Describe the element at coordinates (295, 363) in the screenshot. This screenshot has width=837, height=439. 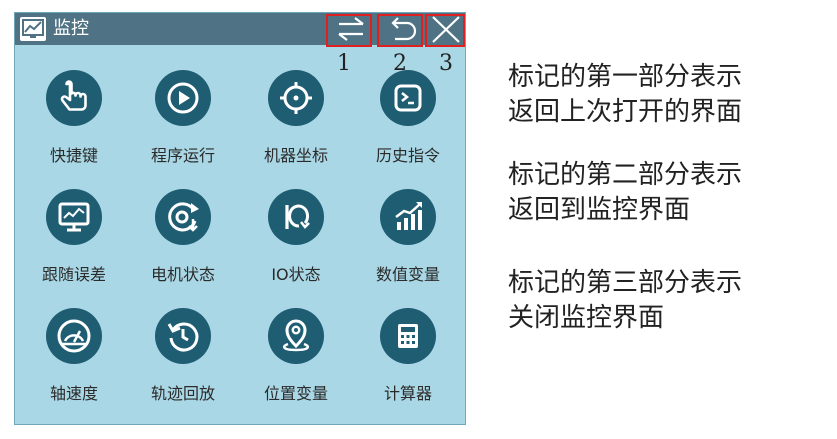
I see `position-variables-button: 位置变量` at that location.